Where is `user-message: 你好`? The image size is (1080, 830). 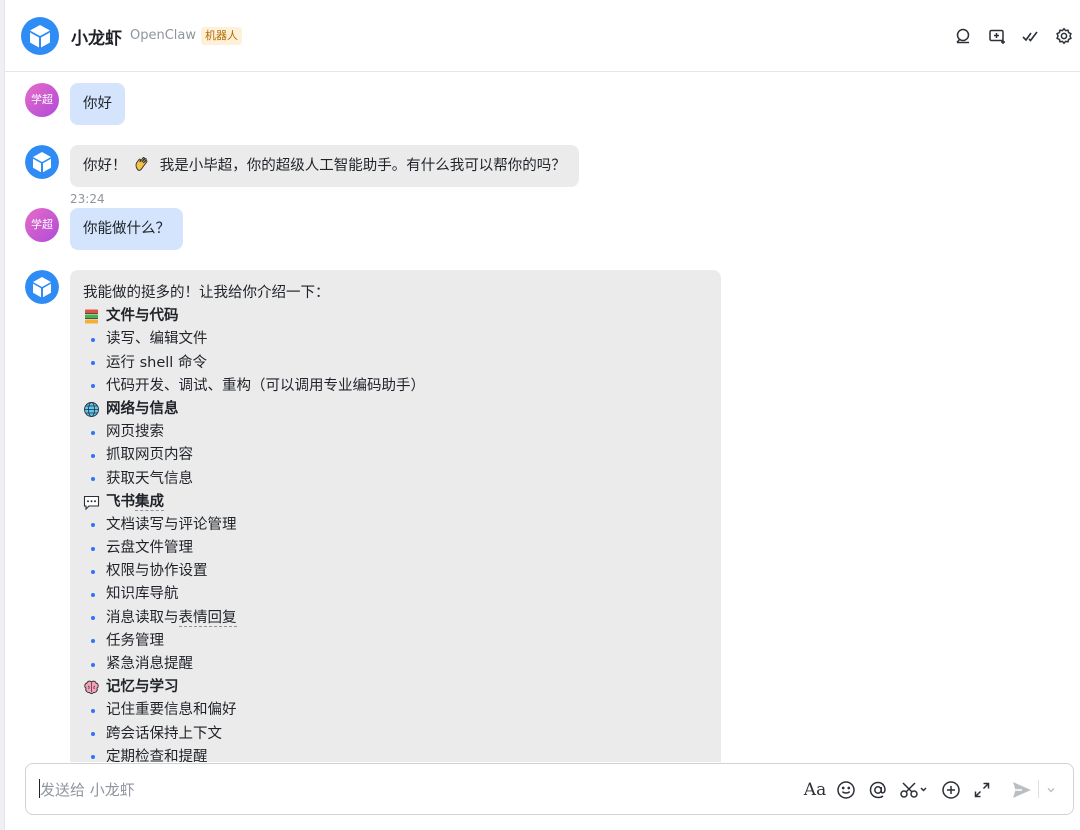
user-message: 你好 is located at coordinates (97, 104).